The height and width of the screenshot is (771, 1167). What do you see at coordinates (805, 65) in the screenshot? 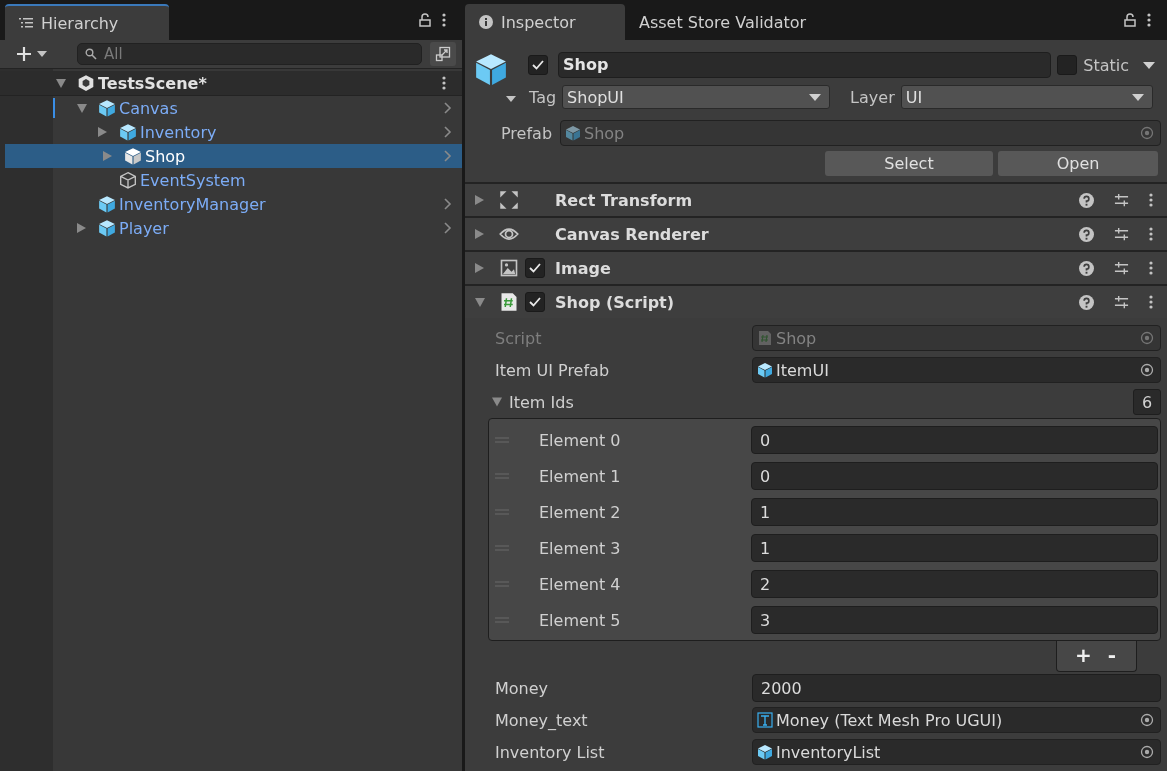
I see `name-field: Shop` at bounding box center [805, 65].